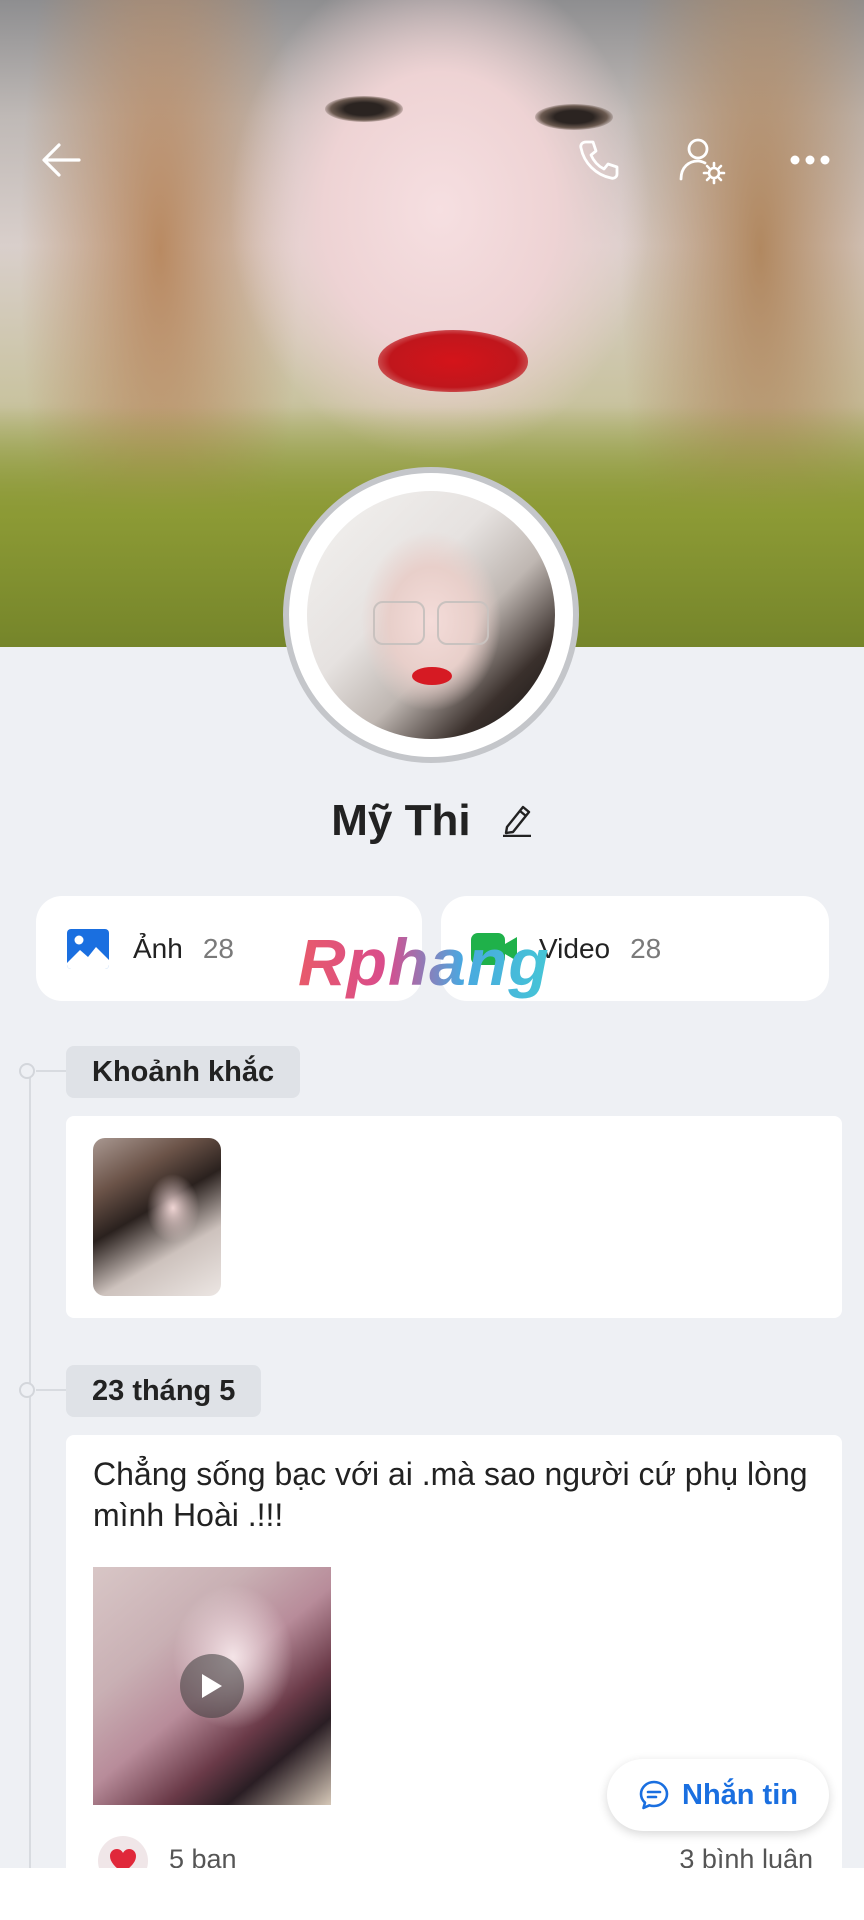 The width and height of the screenshot is (864, 1920). I want to click on moments-chip: Khoảnh khắc, so click(183, 1072).